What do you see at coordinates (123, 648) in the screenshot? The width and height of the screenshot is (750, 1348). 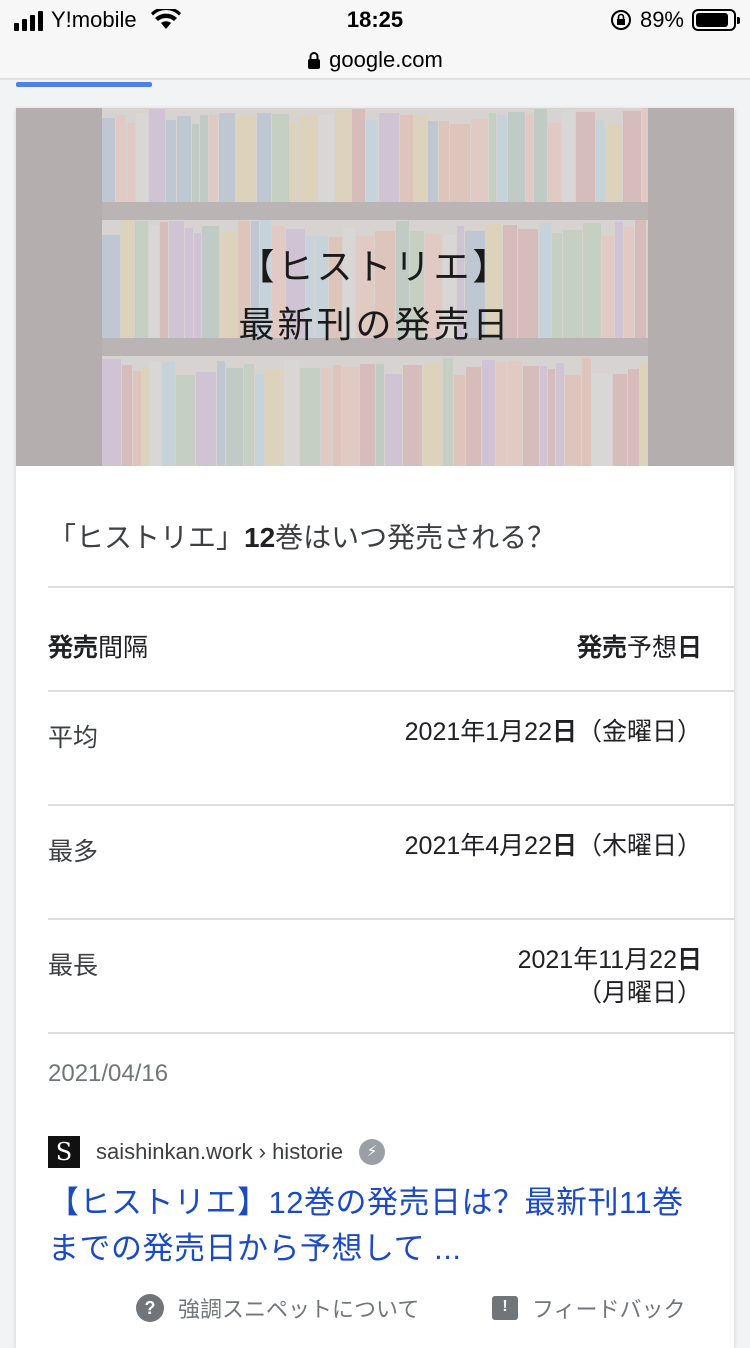 I see `header-left-rest: 間隔` at bounding box center [123, 648].